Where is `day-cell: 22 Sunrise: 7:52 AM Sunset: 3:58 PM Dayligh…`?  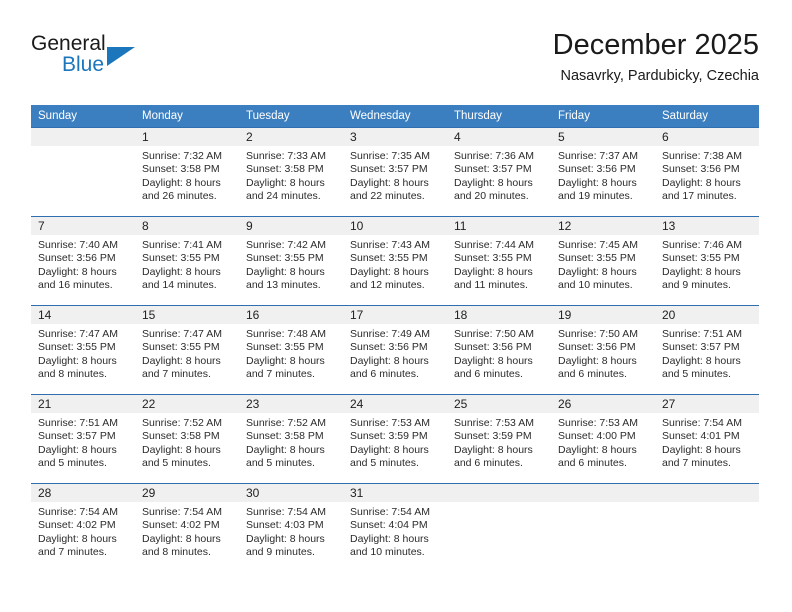 day-cell: 22 Sunrise: 7:52 AM Sunset: 3:58 PM Dayligh… is located at coordinates (187, 438).